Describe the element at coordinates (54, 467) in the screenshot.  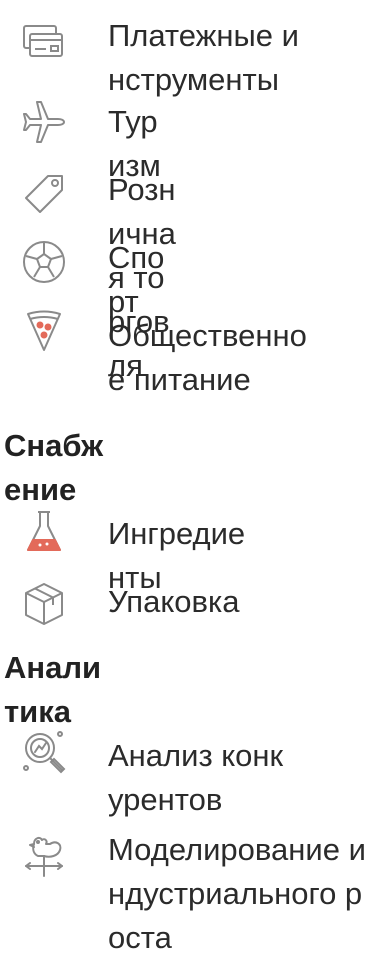
I see `section-title-supply: Снабжение` at that location.